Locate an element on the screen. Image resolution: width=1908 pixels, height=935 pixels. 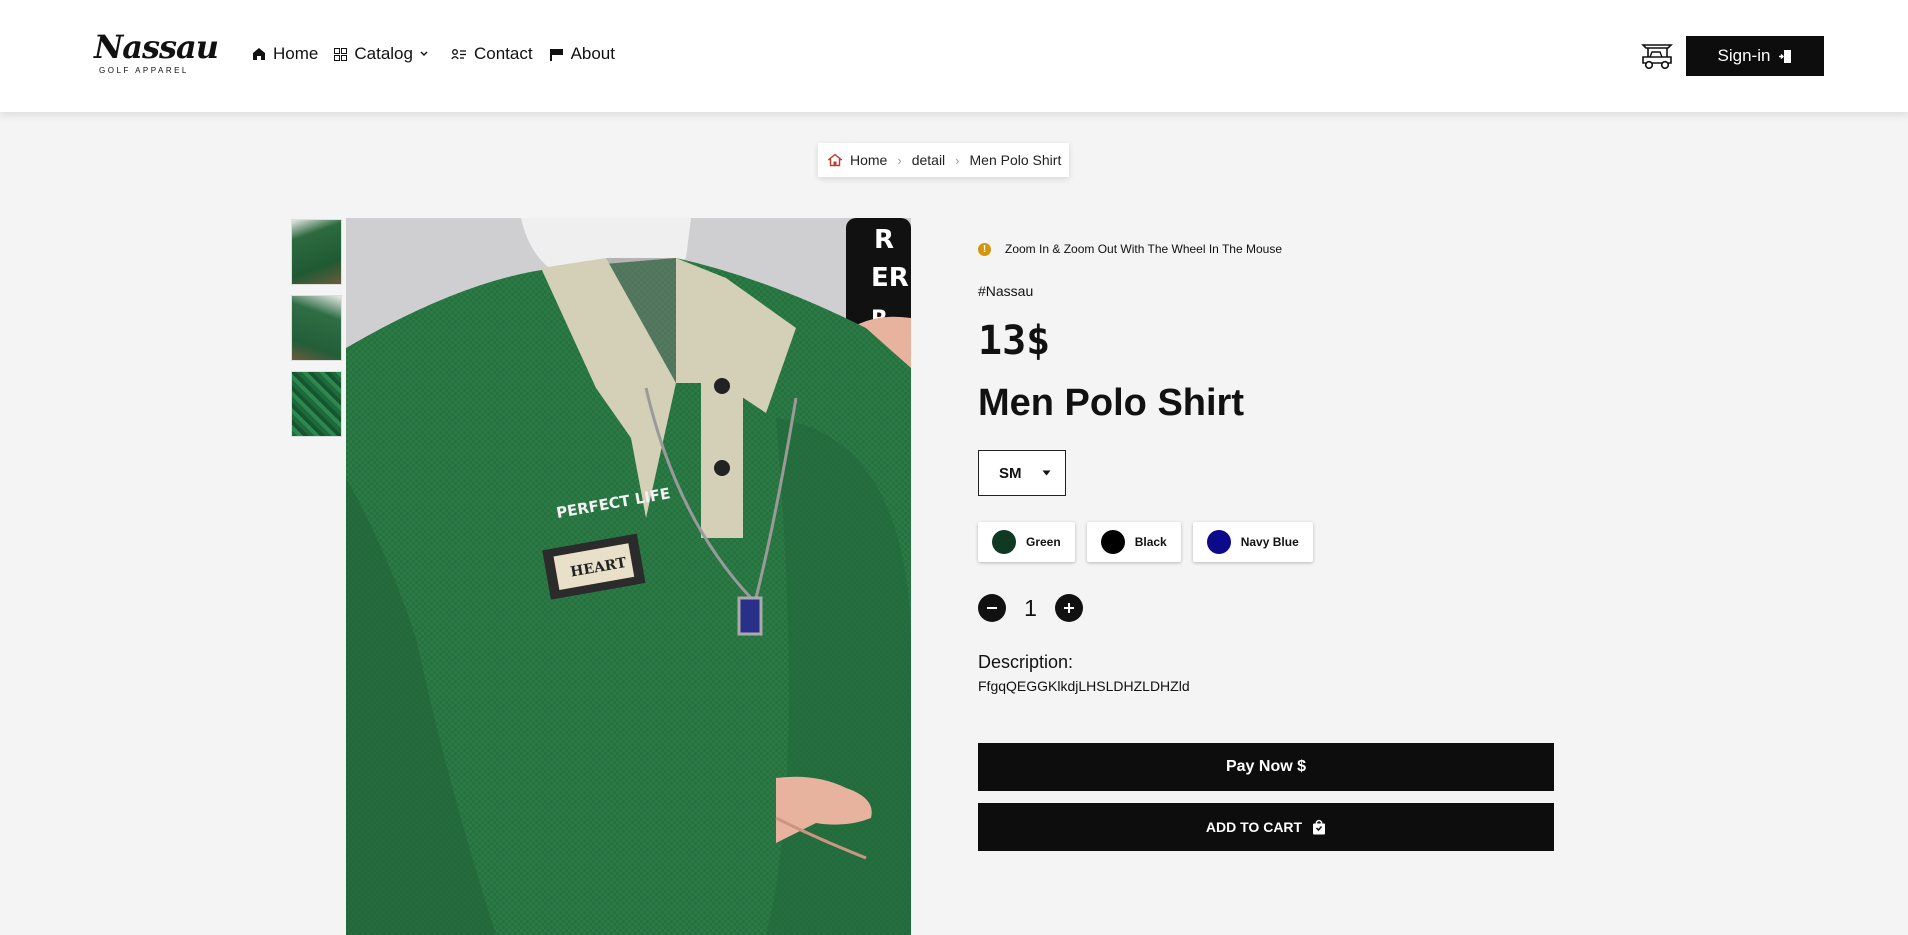
golf-cart-icon is located at coordinates (1657, 56).